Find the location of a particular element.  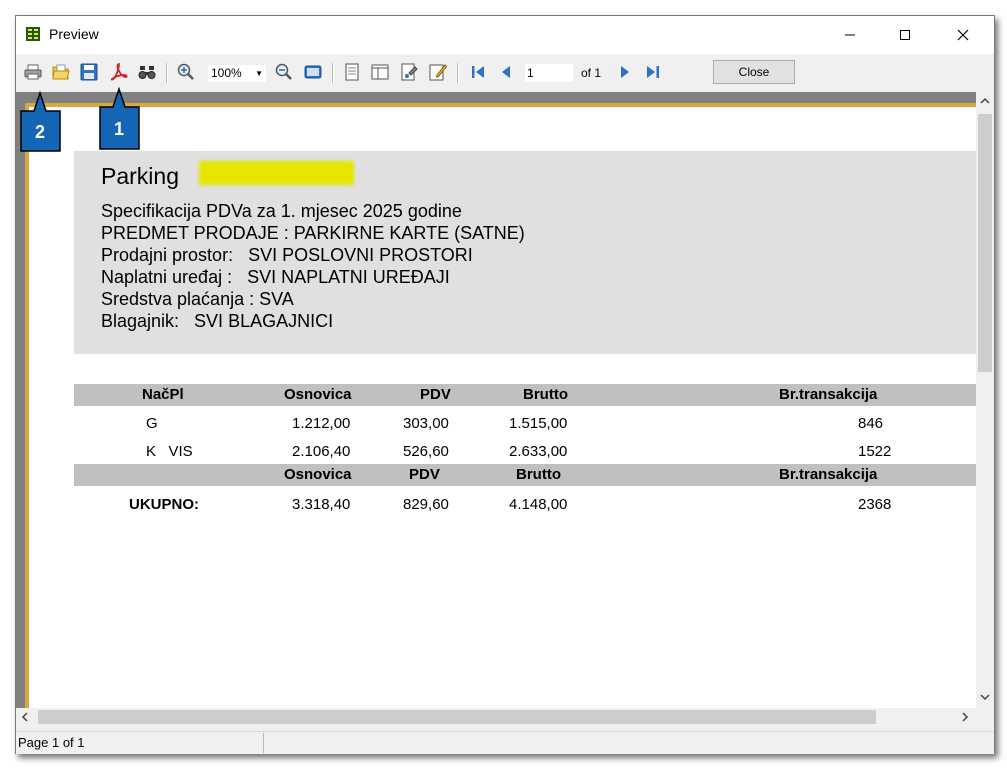

save-icon is located at coordinates (89, 72).